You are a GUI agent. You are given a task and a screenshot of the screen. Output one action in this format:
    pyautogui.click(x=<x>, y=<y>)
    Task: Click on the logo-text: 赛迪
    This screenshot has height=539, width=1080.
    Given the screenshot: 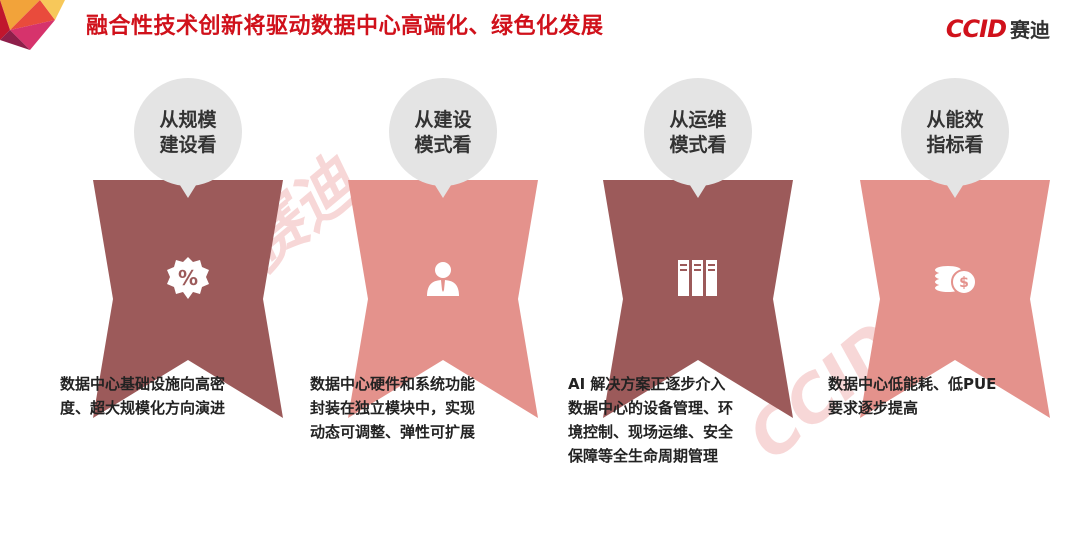 What is the action you would take?
    pyautogui.click(x=1030, y=30)
    